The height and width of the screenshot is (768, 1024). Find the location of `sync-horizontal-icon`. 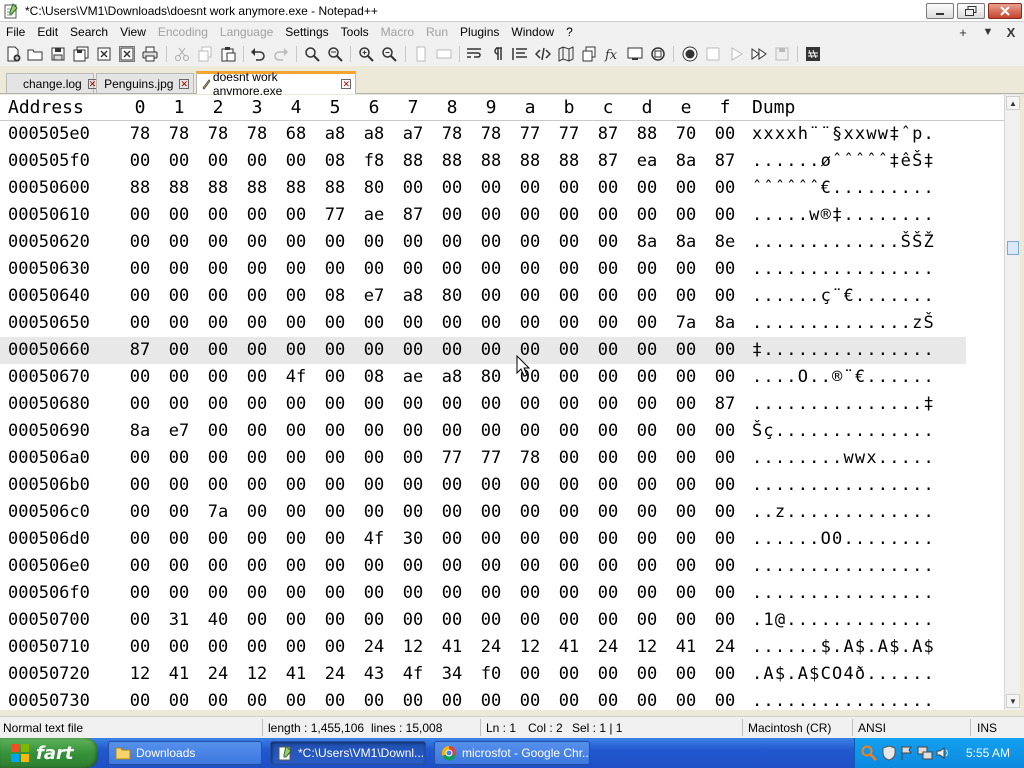

sync-horizontal-icon is located at coordinates (444, 54).